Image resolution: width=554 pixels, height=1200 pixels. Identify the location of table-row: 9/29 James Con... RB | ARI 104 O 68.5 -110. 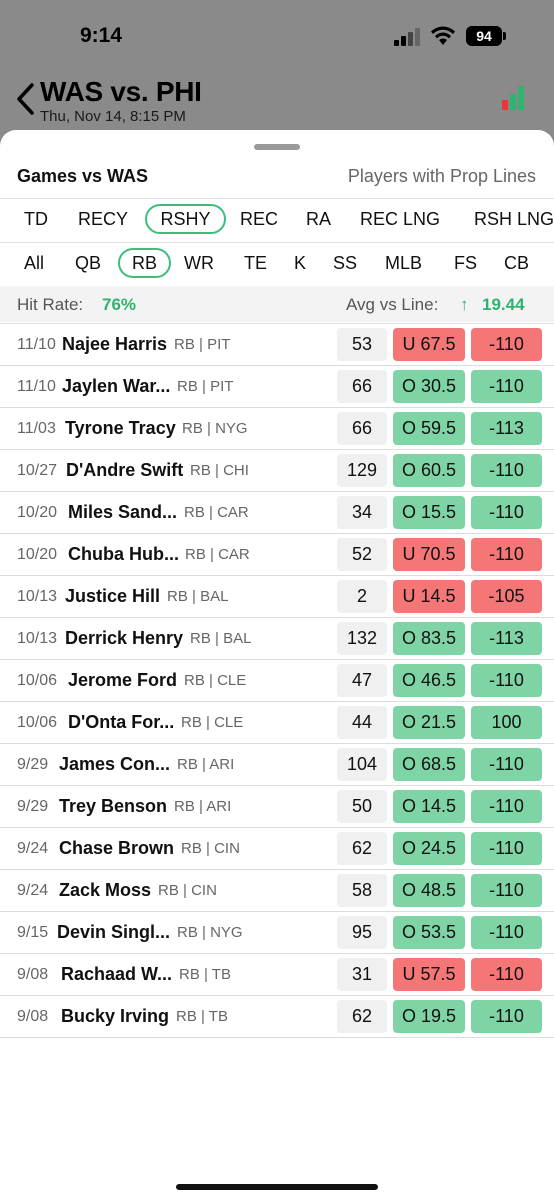
(277, 765).